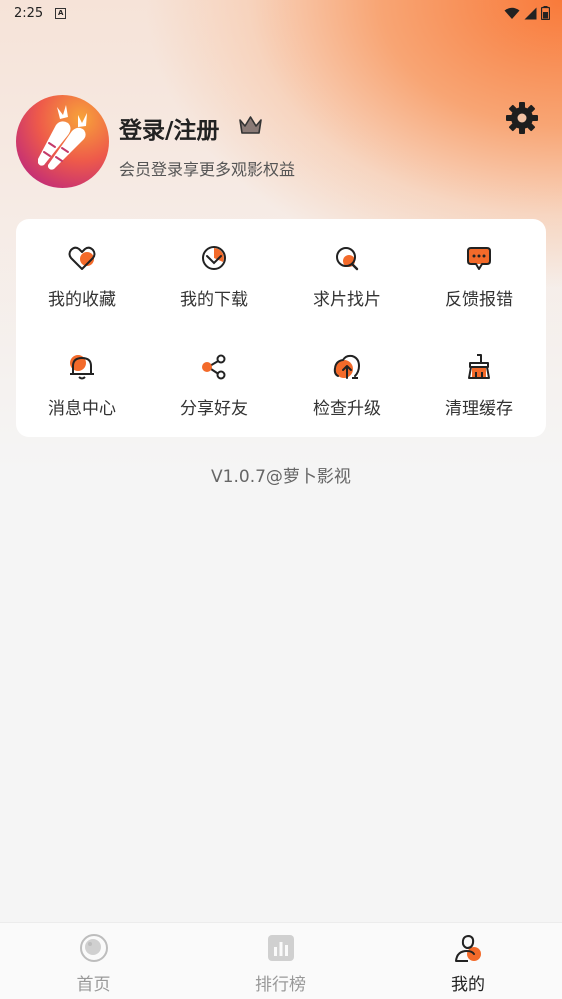 This screenshot has height=999, width=562. What do you see at coordinates (347, 259) in the screenshot?
I see `search-icon` at bounding box center [347, 259].